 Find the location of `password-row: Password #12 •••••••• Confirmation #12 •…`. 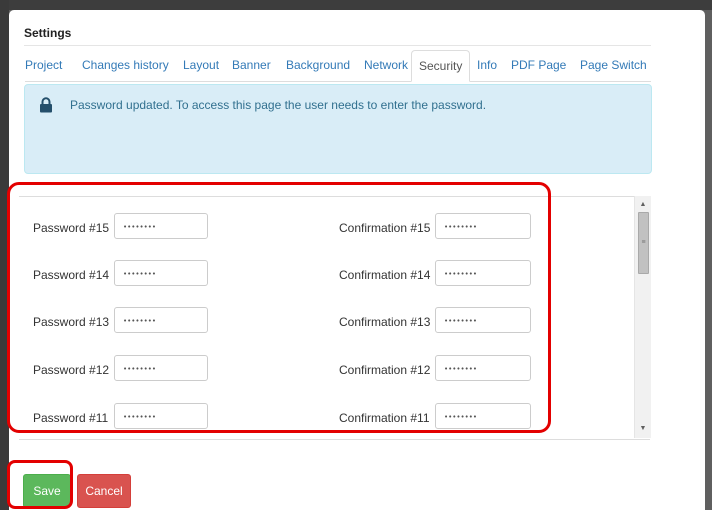

password-row: Password #12 •••••••• Confirmation #12 •… is located at coordinates (329, 370).